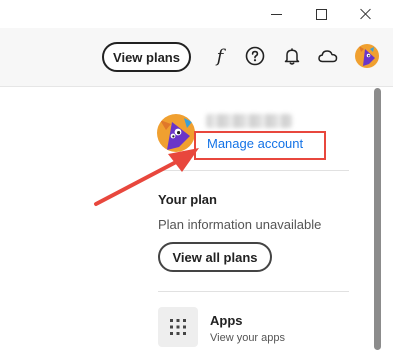 The height and width of the screenshot is (350, 393). I want to click on user-avatar, so click(176, 133).